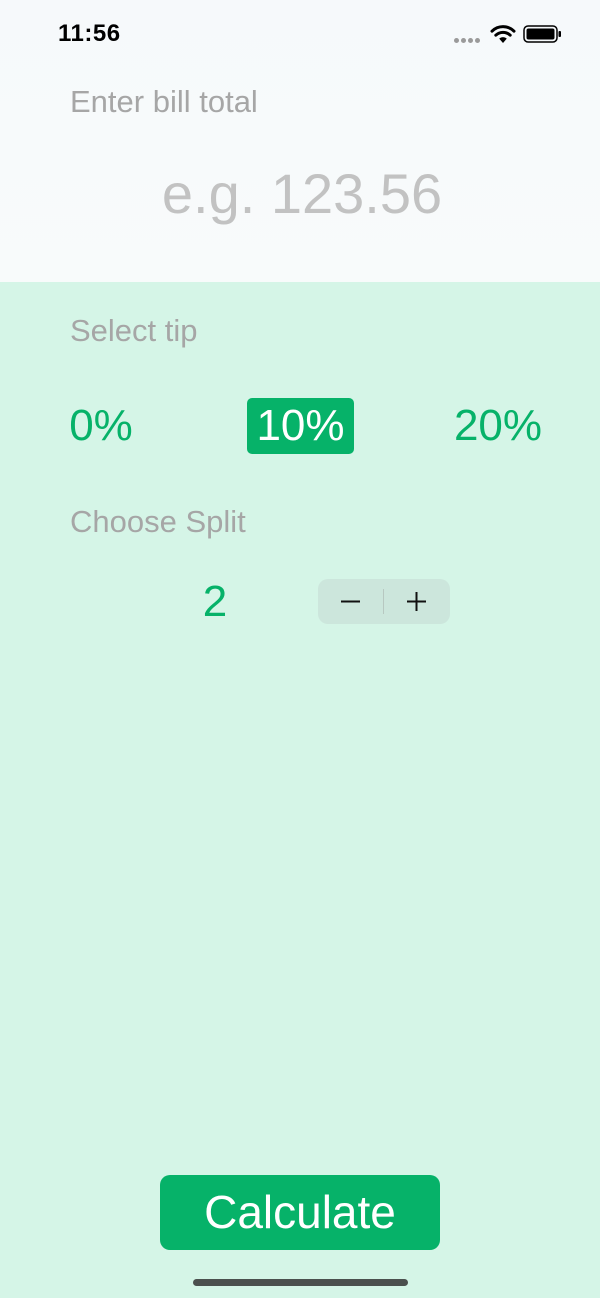  I want to click on decrement-button, so click(350, 601).